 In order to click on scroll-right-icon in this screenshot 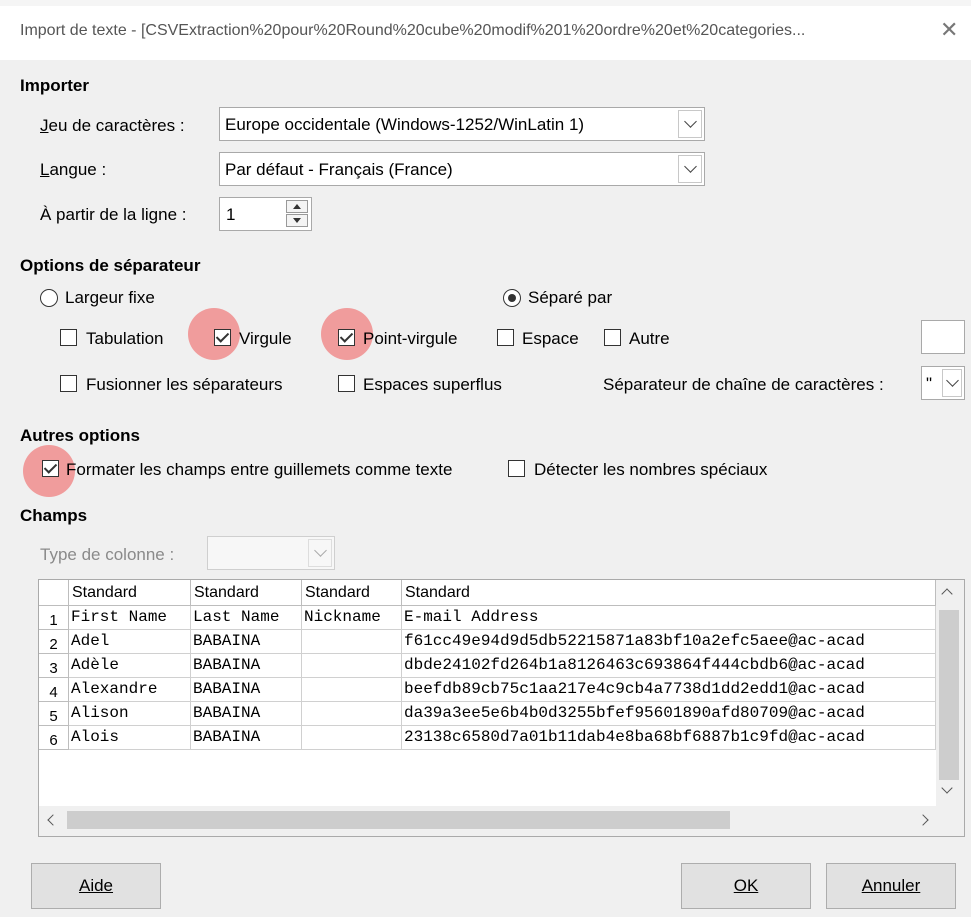, I will do `click(923, 820)`.